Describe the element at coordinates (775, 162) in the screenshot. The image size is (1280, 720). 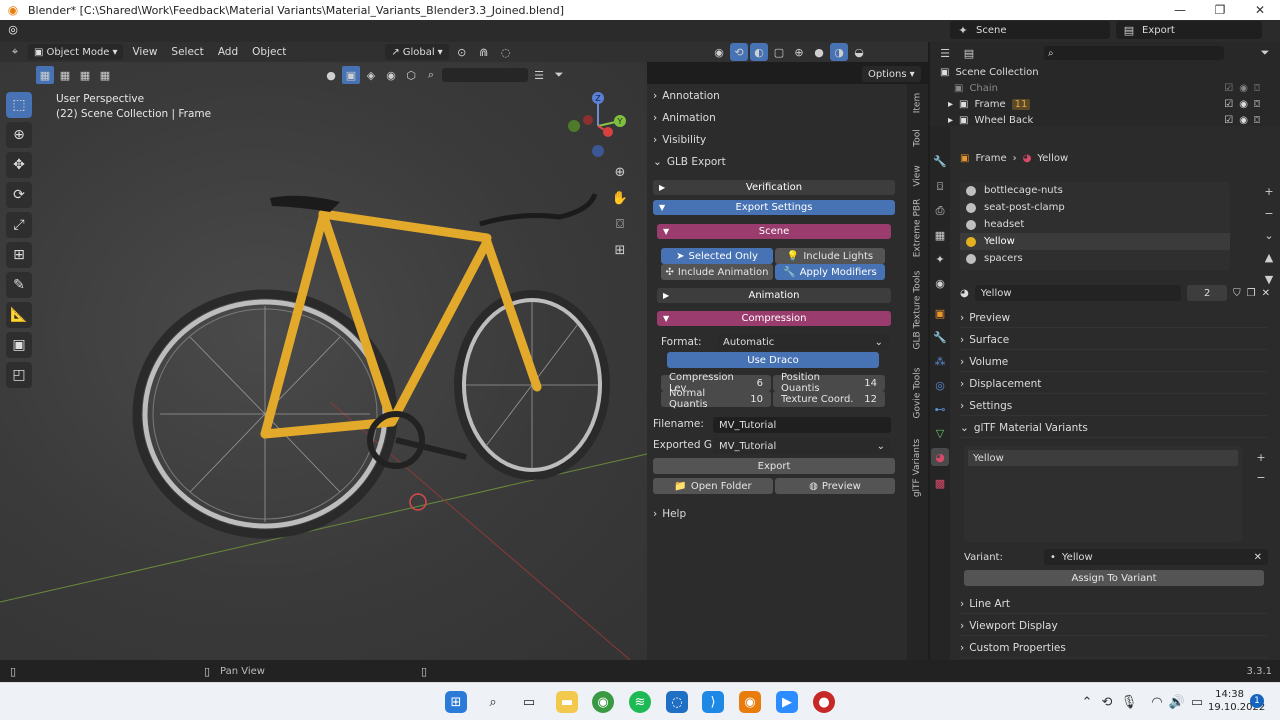
I see `glb-export-section: ⌄ GLB Export` at that location.